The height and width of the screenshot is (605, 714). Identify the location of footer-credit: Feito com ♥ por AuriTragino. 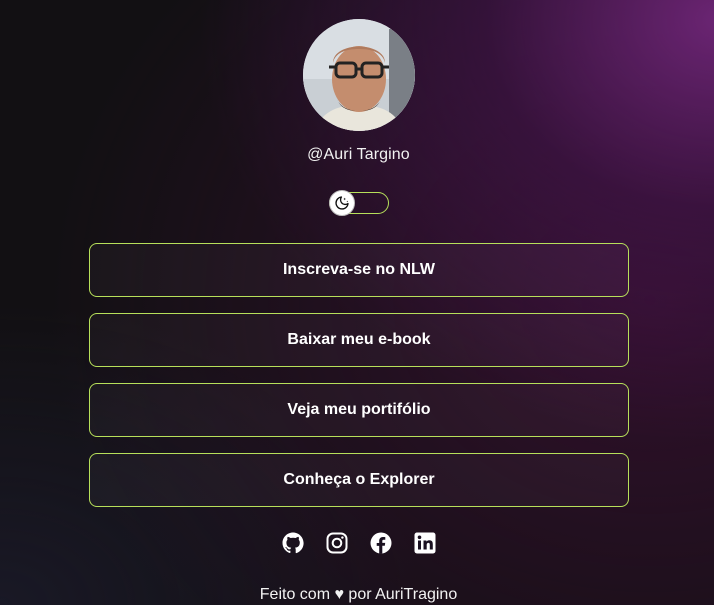
(358, 594).